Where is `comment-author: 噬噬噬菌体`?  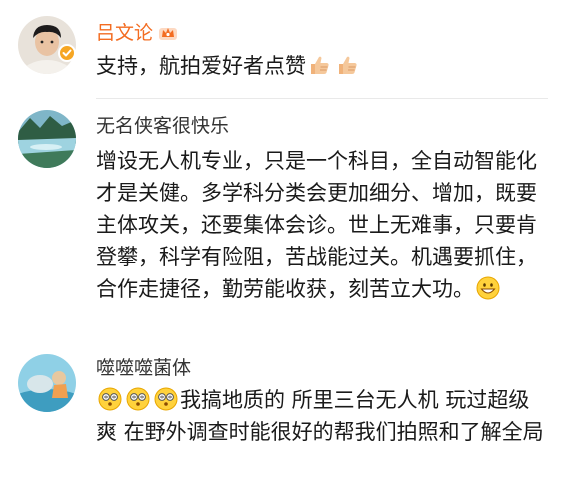 comment-author: 噬噬噬菌体 is located at coordinates (143, 368).